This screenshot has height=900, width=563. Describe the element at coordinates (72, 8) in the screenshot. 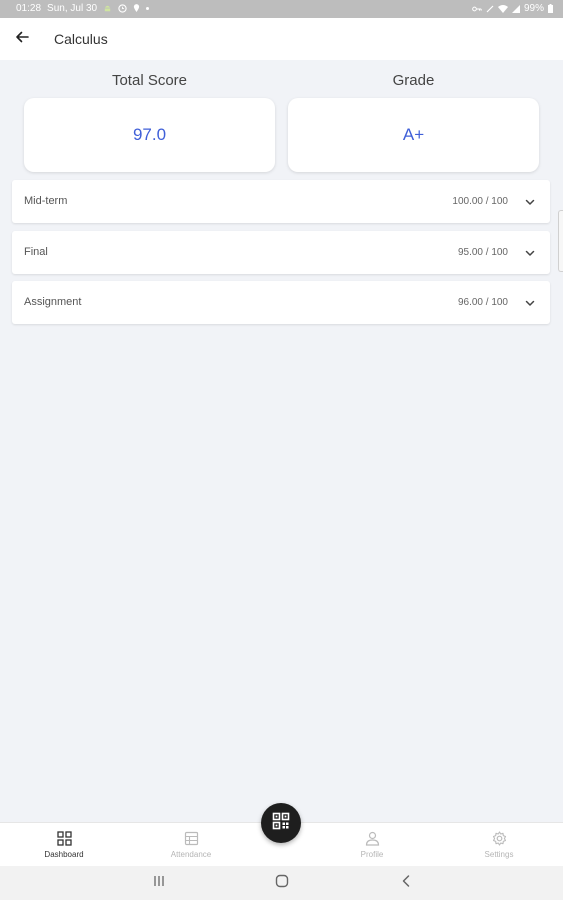

I see `status-date: Sun, Jul 30` at that location.